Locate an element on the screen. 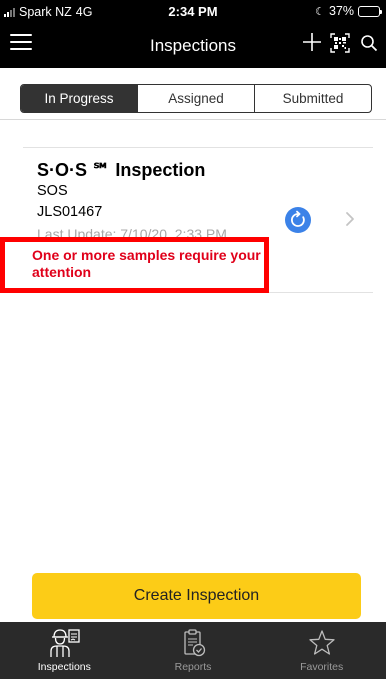 This screenshot has height=679, width=386. inspector-icon is located at coordinates (65, 643).